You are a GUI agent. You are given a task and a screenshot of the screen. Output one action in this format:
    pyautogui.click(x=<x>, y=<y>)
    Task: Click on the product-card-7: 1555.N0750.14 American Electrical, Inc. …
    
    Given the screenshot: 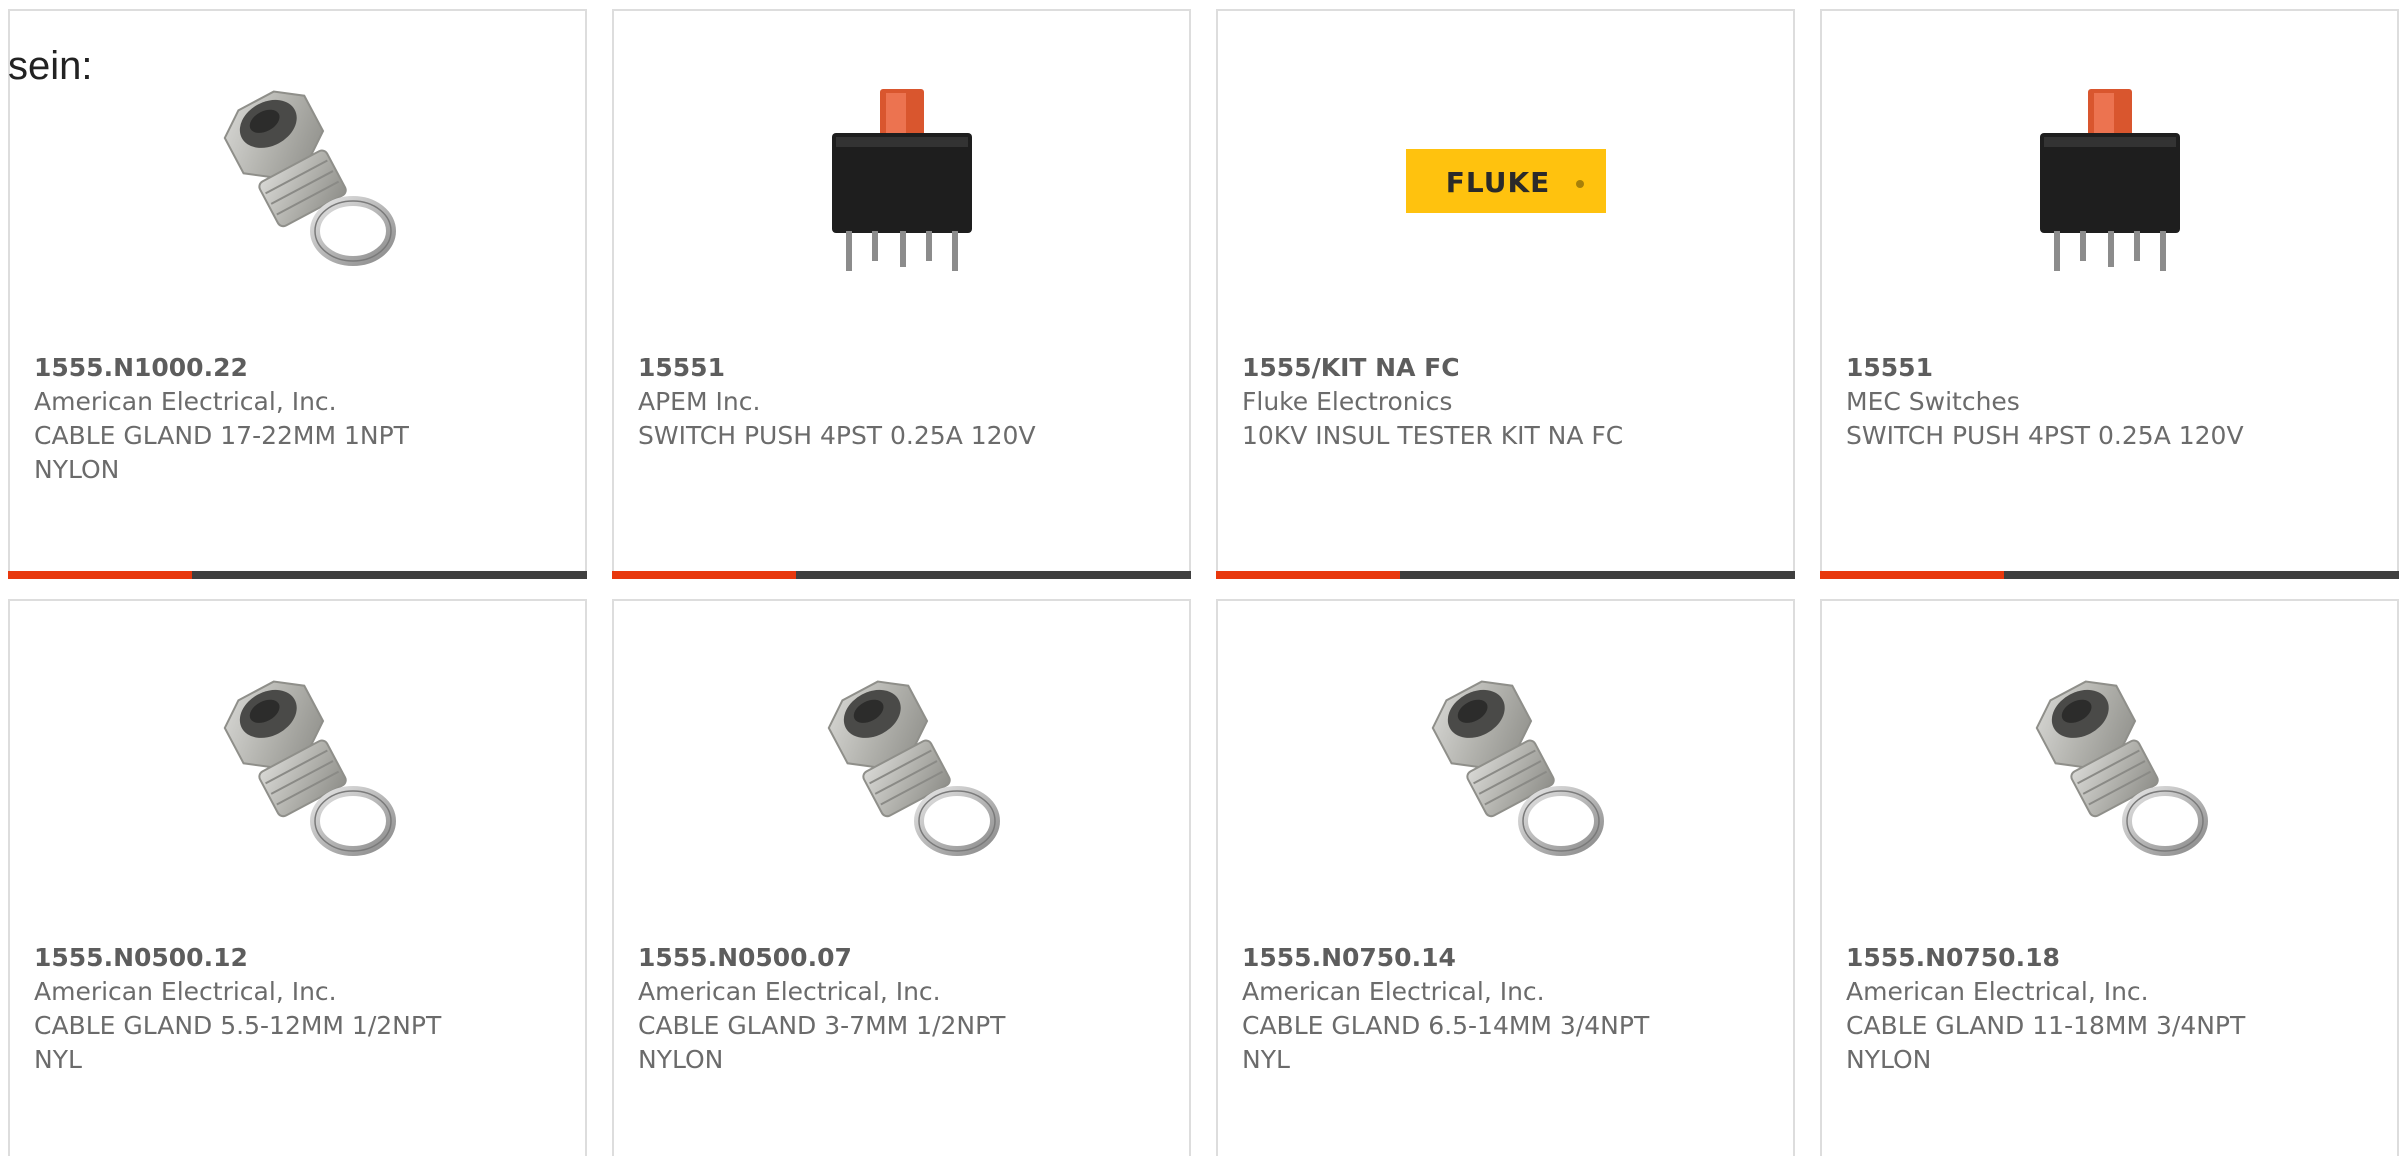 What is the action you would take?
    pyautogui.click(x=1505, y=877)
    